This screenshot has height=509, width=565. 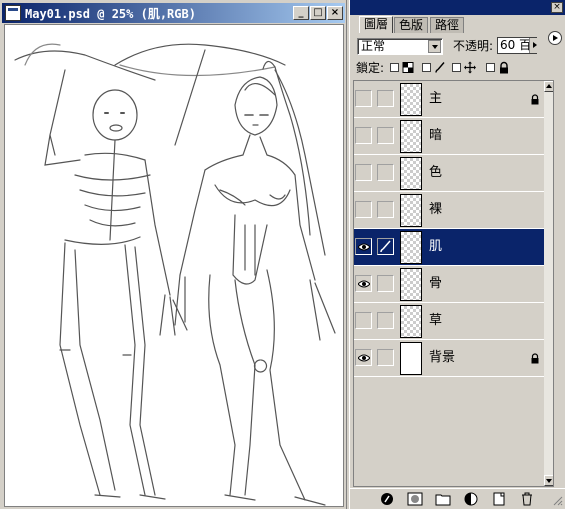 I want to click on scroll-up-button, so click(x=548, y=86).